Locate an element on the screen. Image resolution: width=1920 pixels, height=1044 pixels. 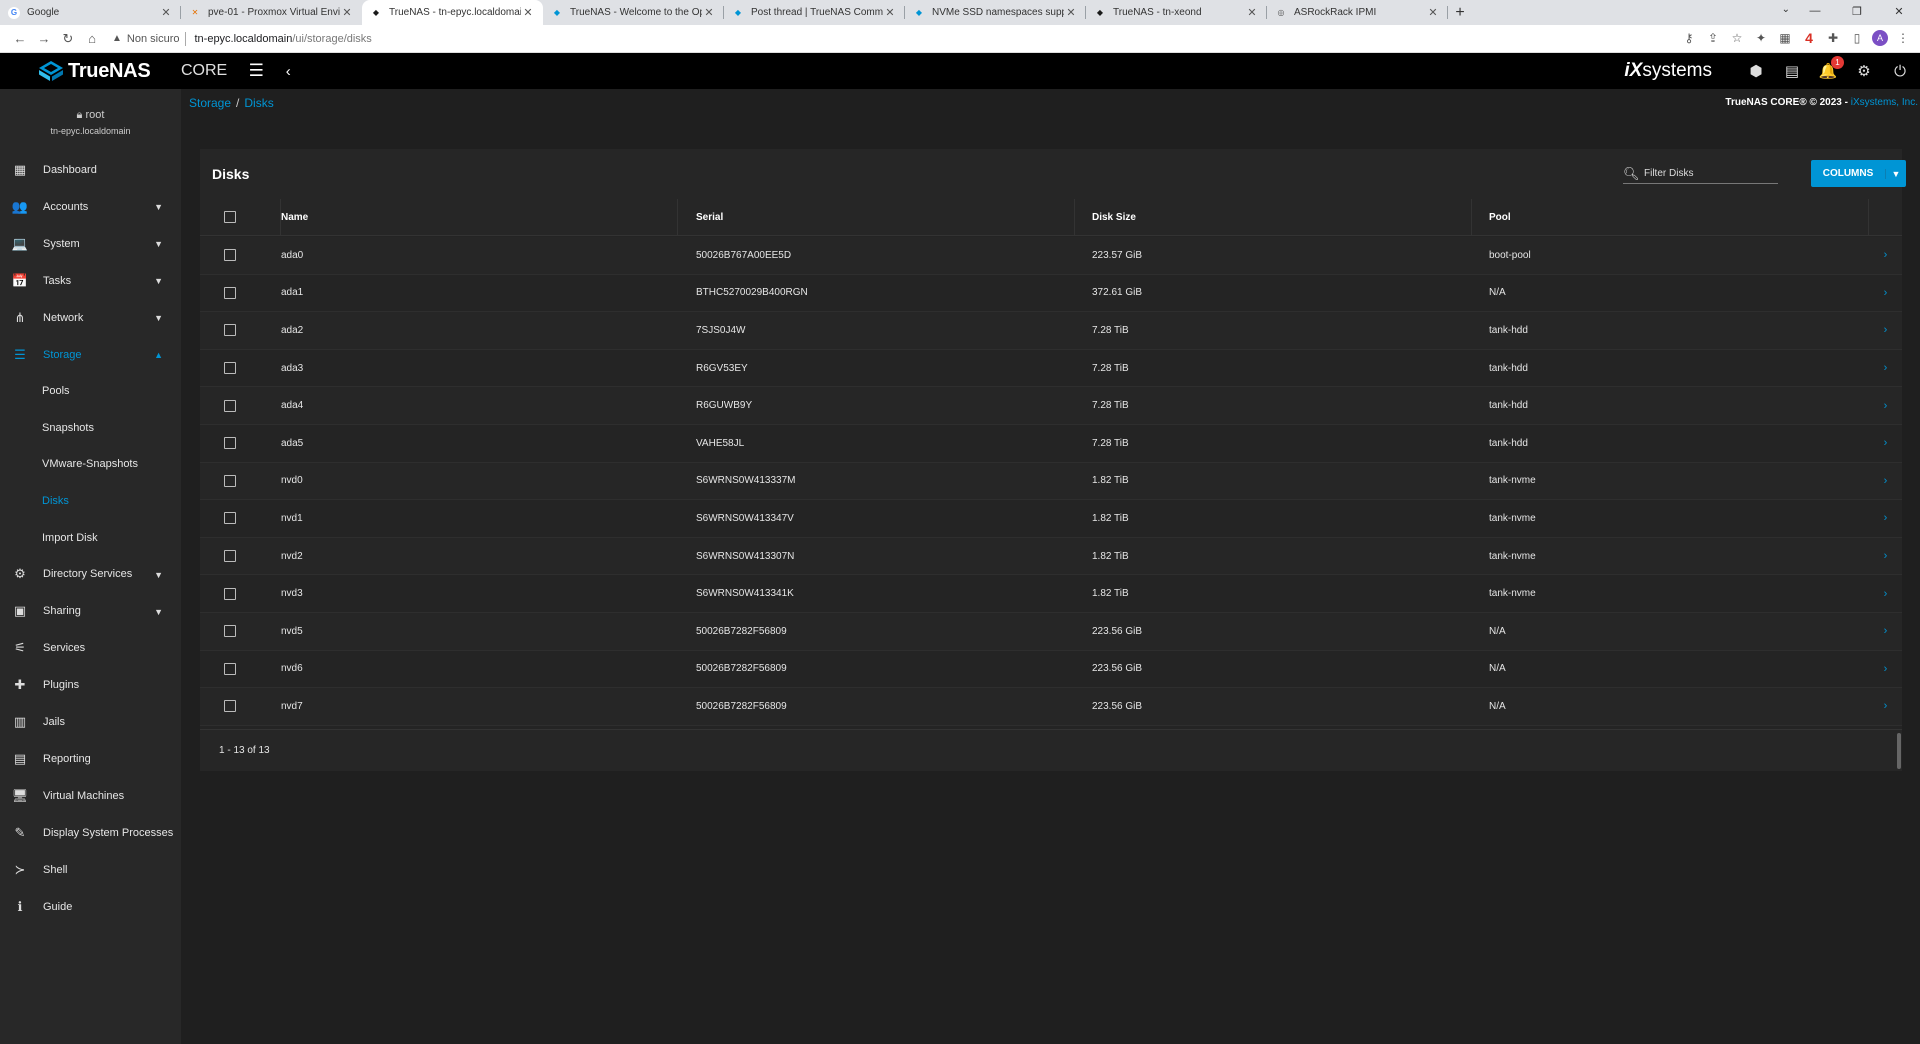
header-name: Name is located at coordinates (479, 217).